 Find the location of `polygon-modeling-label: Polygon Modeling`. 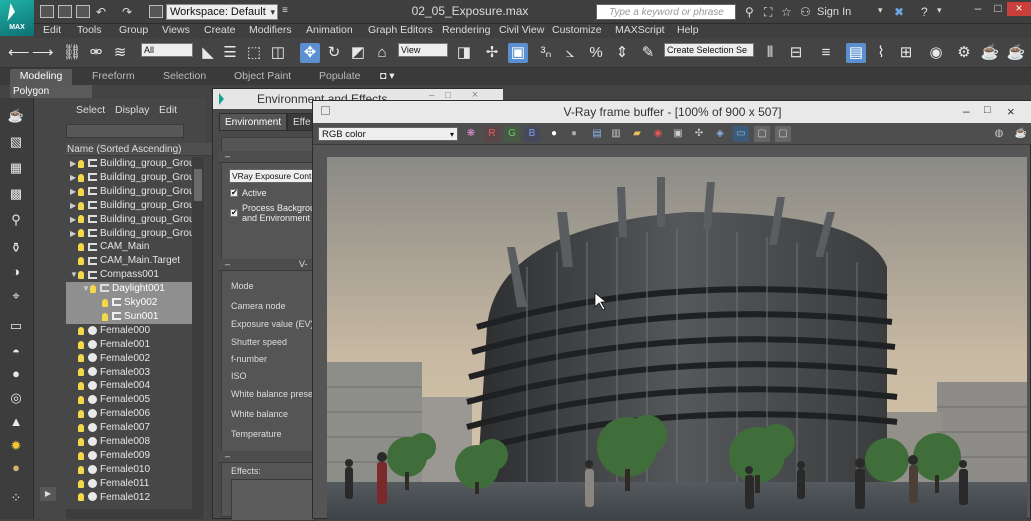

polygon-modeling-label: Polygon Modeling is located at coordinates (51, 97).